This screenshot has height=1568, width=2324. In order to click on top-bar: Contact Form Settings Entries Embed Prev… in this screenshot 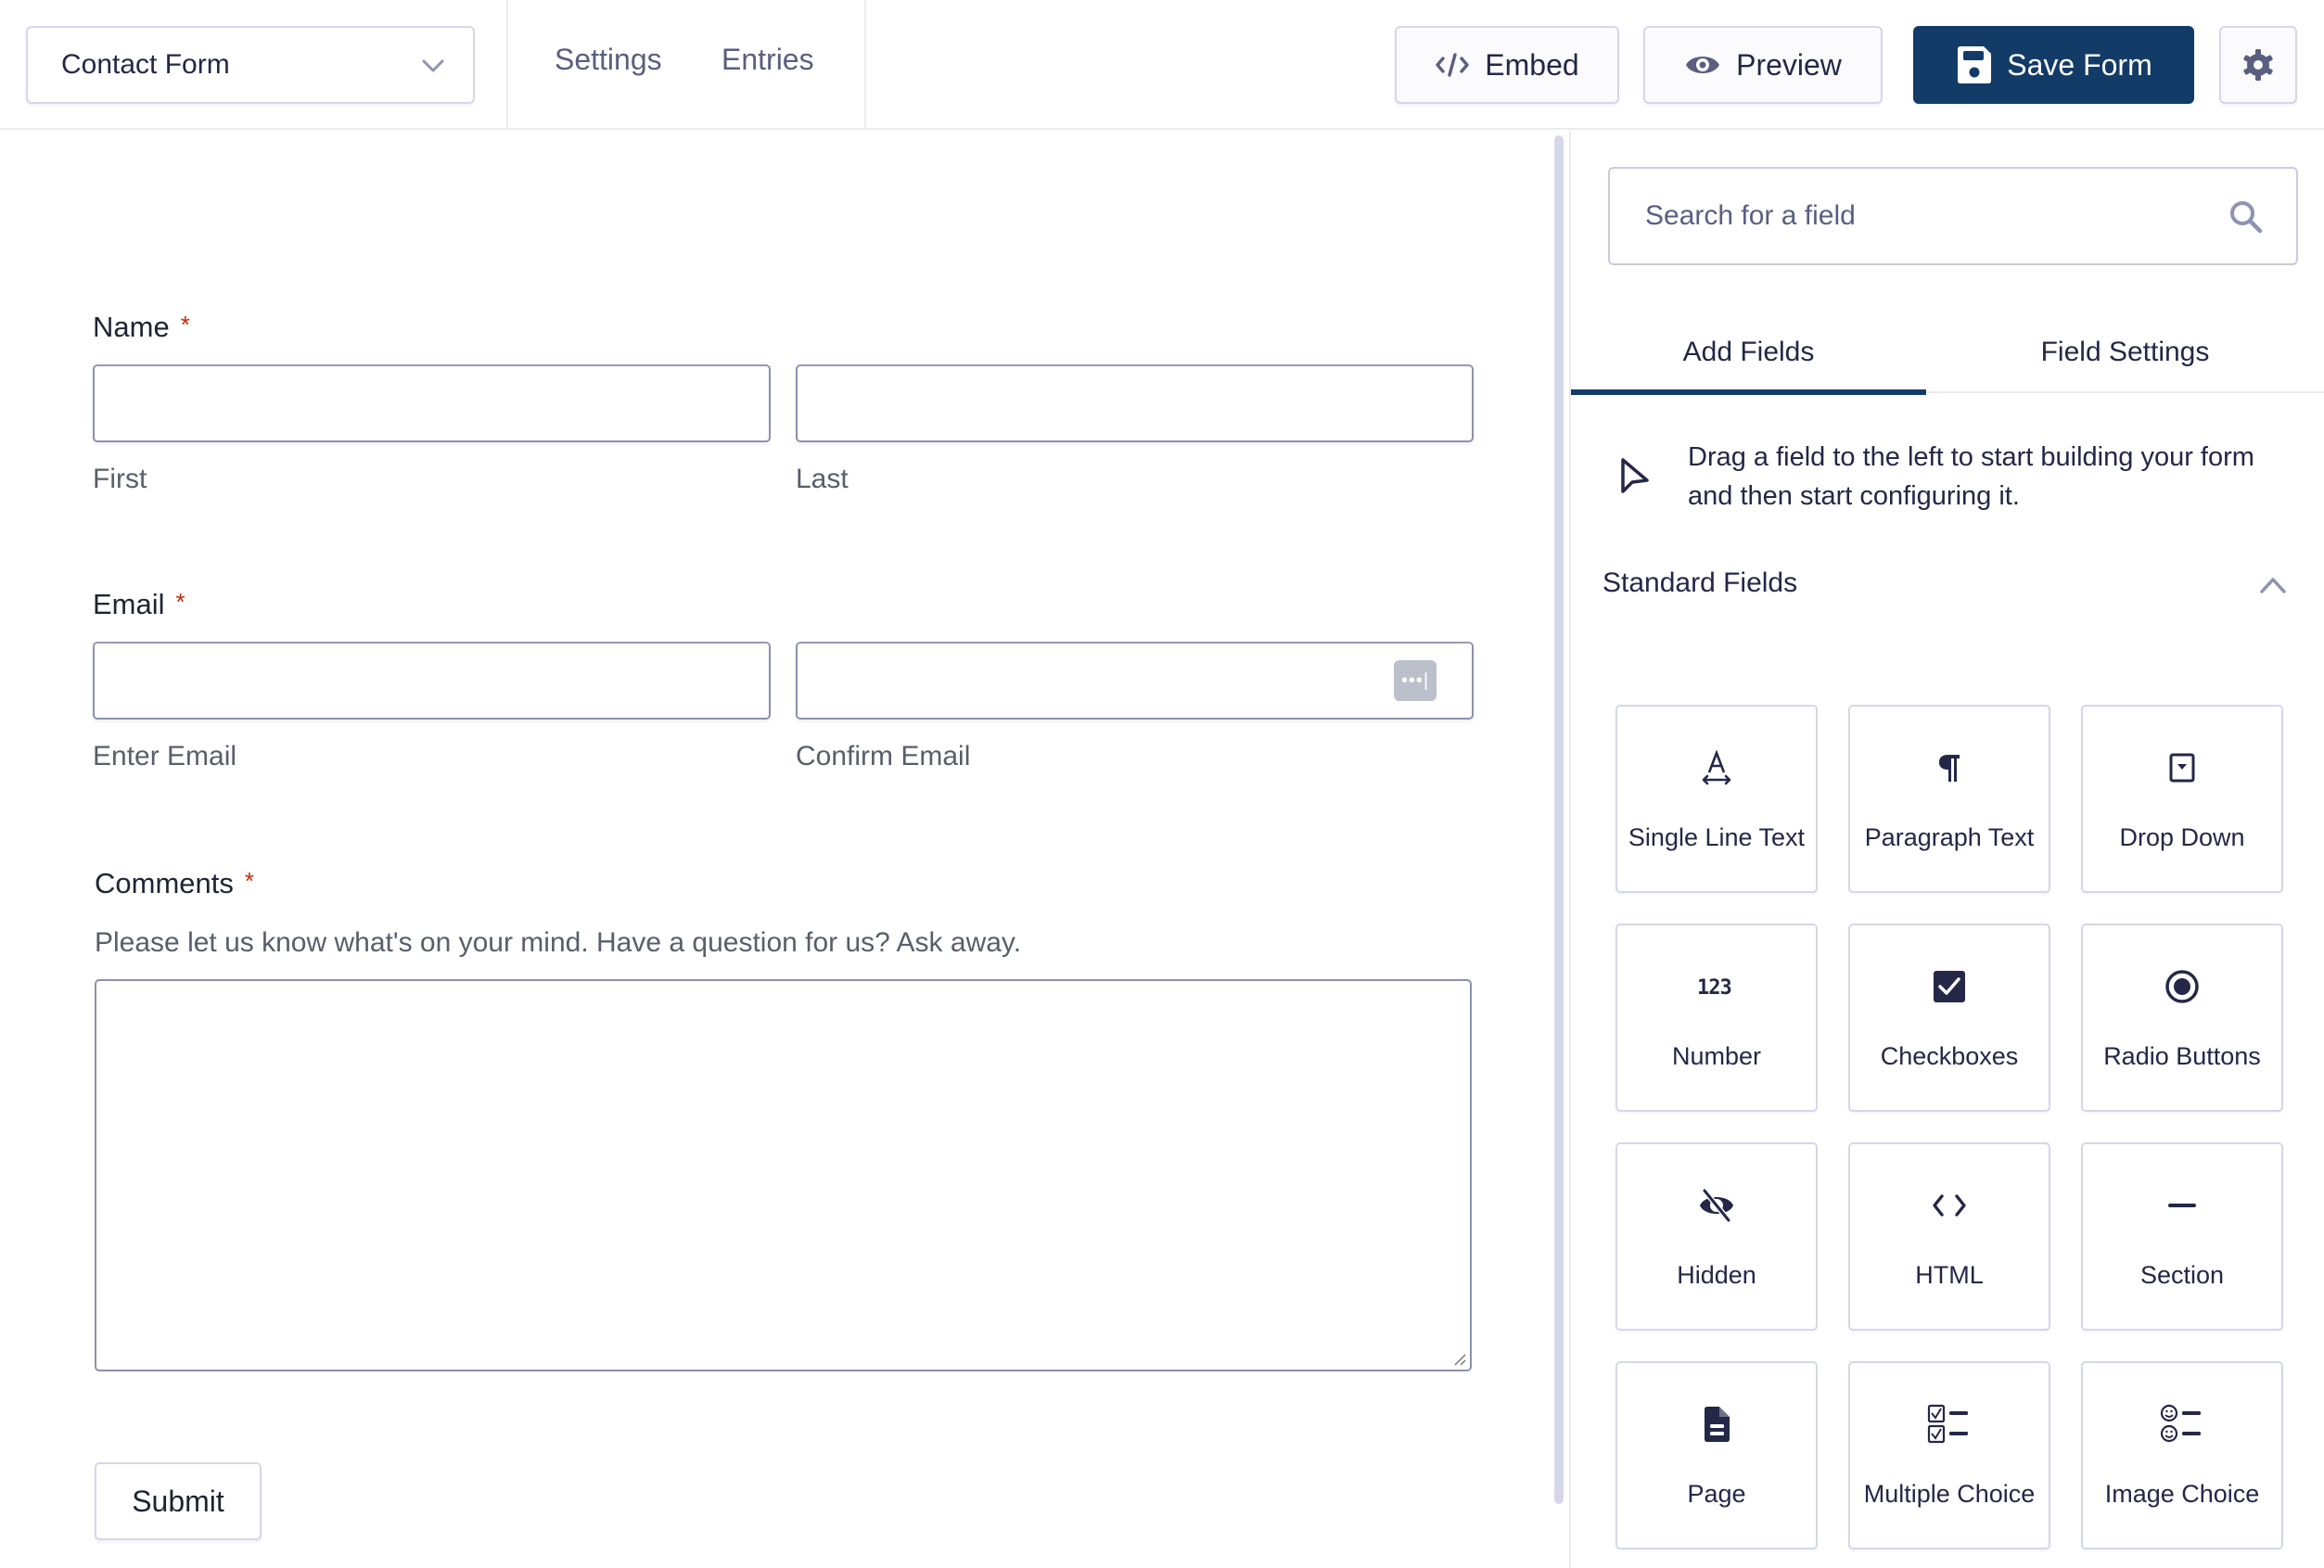, I will do `click(1162, 65)`.